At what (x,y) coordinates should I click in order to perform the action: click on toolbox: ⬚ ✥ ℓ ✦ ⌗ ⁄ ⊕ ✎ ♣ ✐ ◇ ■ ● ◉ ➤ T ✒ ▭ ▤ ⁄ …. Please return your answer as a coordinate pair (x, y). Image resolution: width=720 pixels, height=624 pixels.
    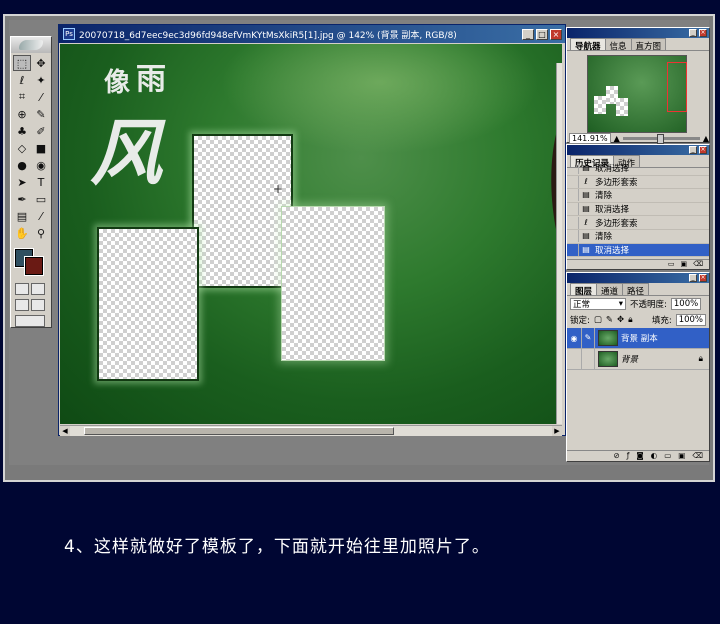
    Looking at the image, I should click on (31, 182).